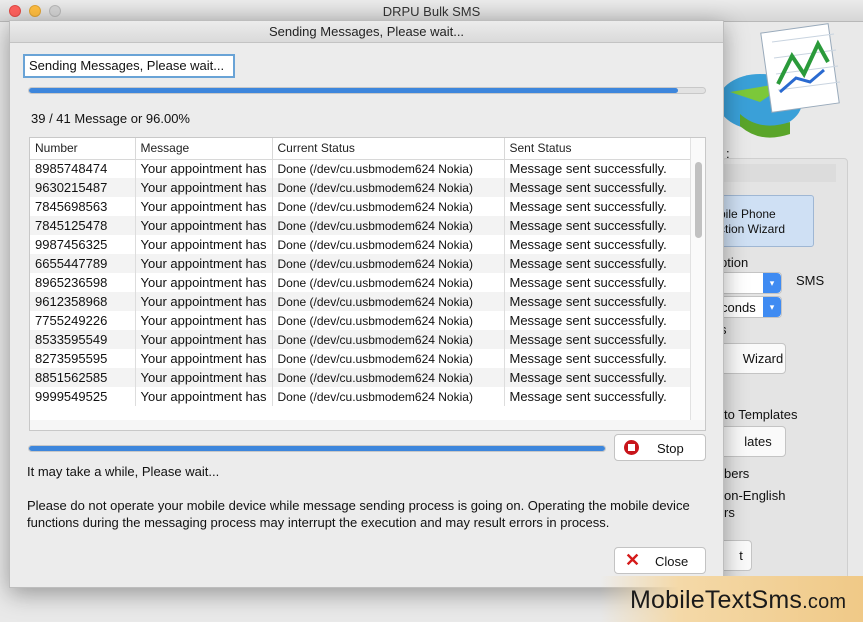  What do you see at coordinates (83, 377) in the screenshot?
I see `cell-number: 8851562585` at bounding box center [83, 377].